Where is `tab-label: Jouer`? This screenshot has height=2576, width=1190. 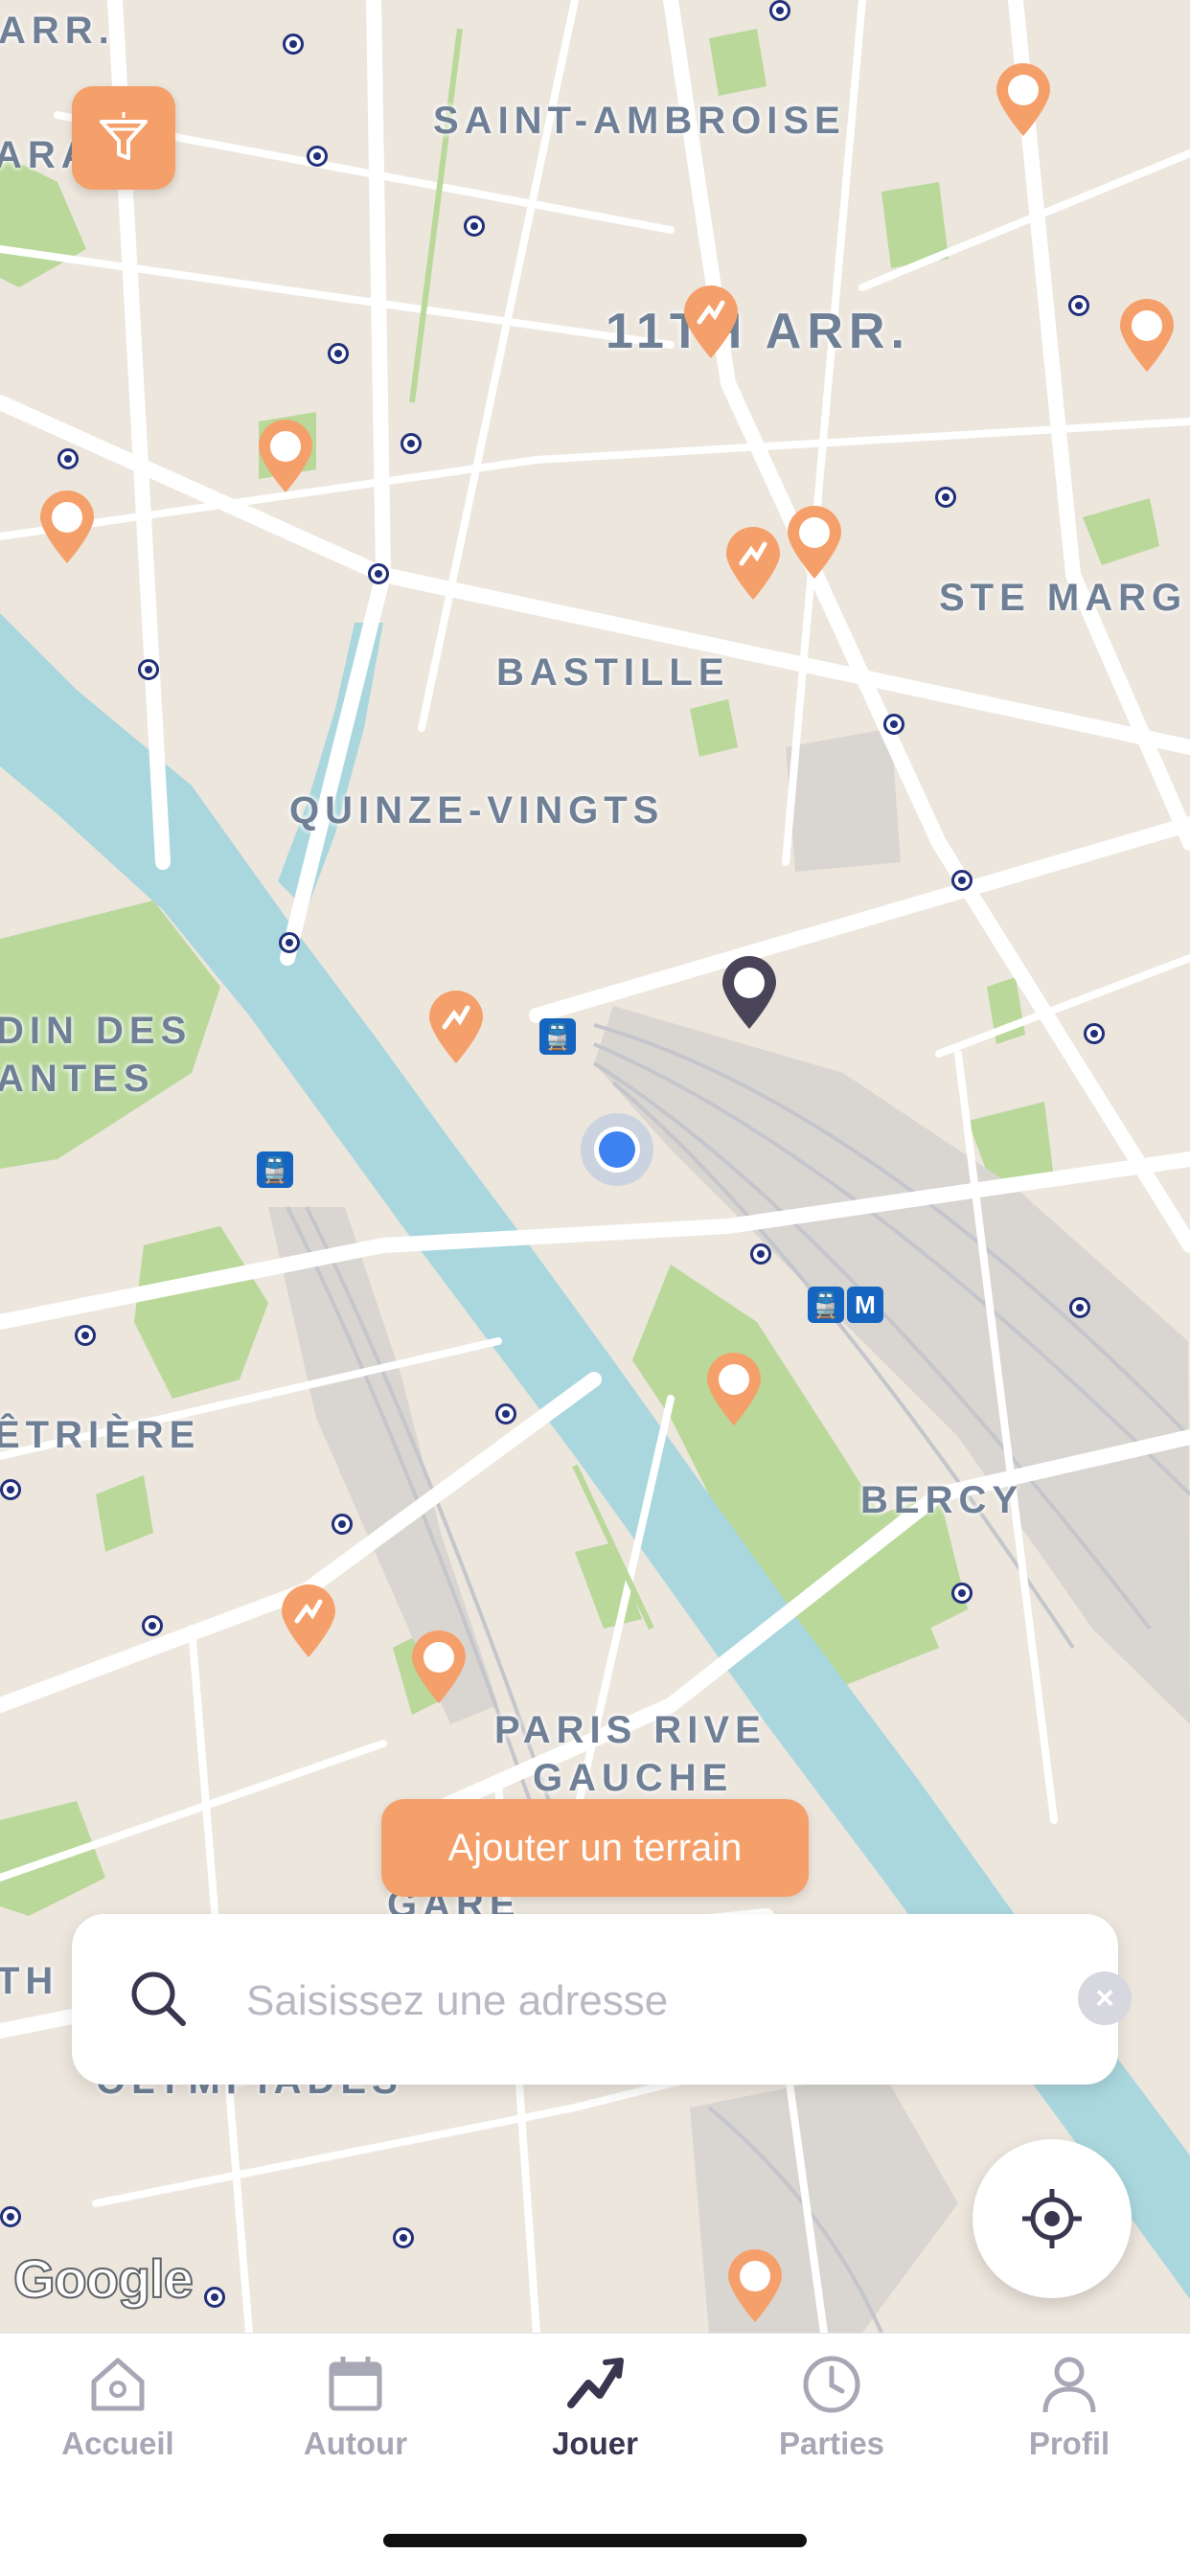
tab-label: Jouer is located at coordinates (595, 2443).